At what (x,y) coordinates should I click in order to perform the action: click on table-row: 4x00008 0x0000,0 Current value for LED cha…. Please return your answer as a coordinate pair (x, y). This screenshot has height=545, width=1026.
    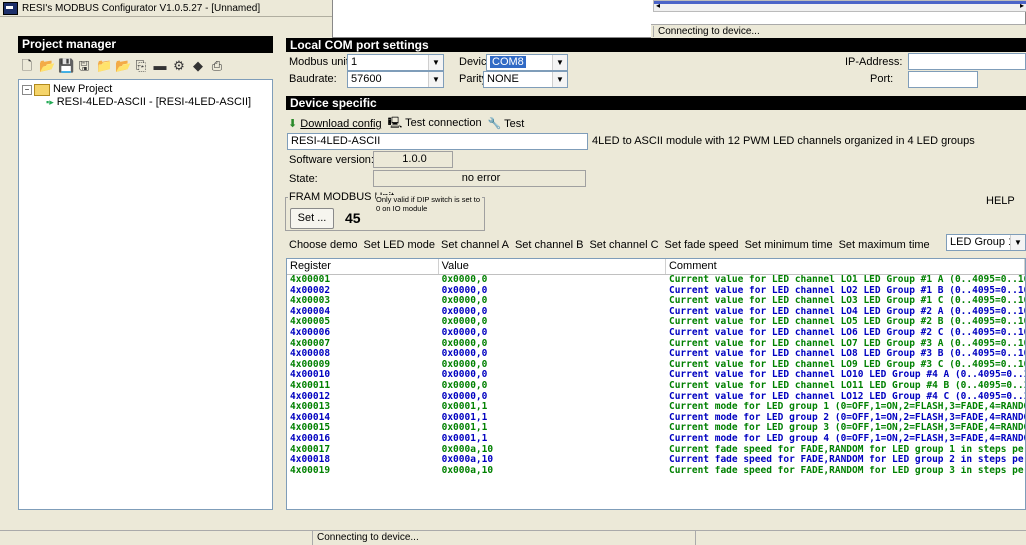
    Looking at the image, I should click on (656, 354).